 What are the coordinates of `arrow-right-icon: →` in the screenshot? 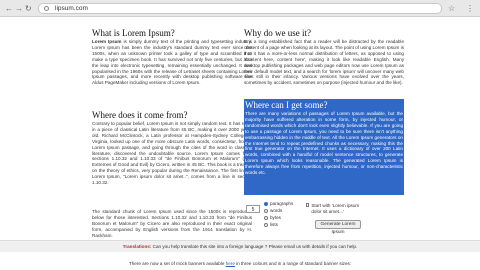 It's located at (19, 8).